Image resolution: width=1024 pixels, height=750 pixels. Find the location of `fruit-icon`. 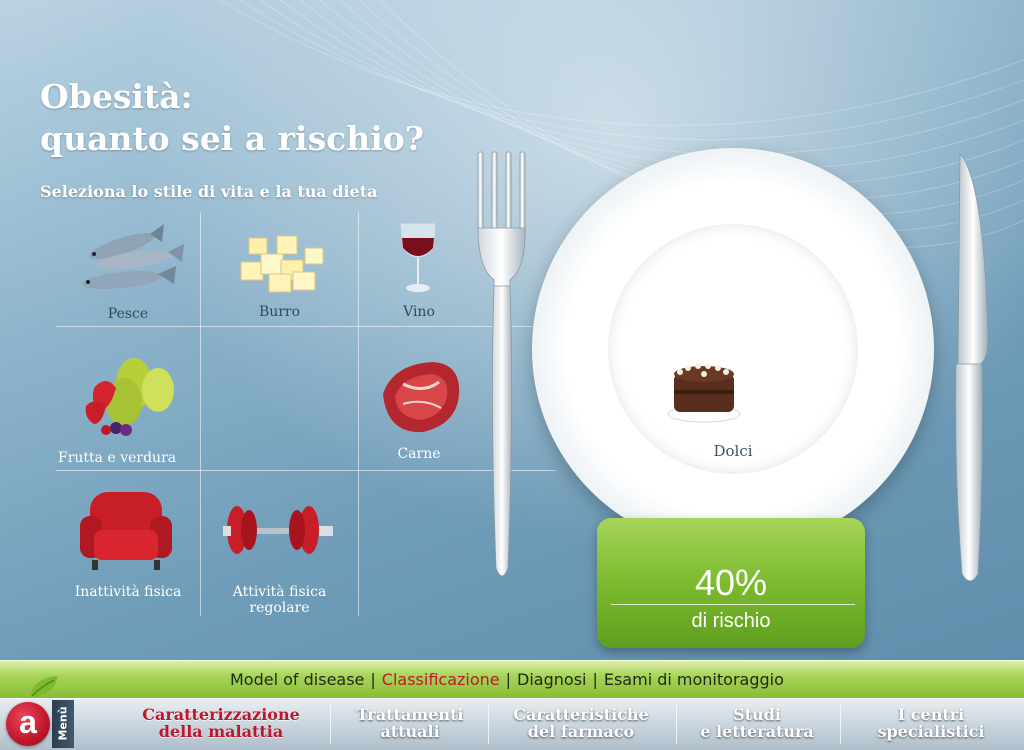

fruit-icon is located at coordinates (129, 397).